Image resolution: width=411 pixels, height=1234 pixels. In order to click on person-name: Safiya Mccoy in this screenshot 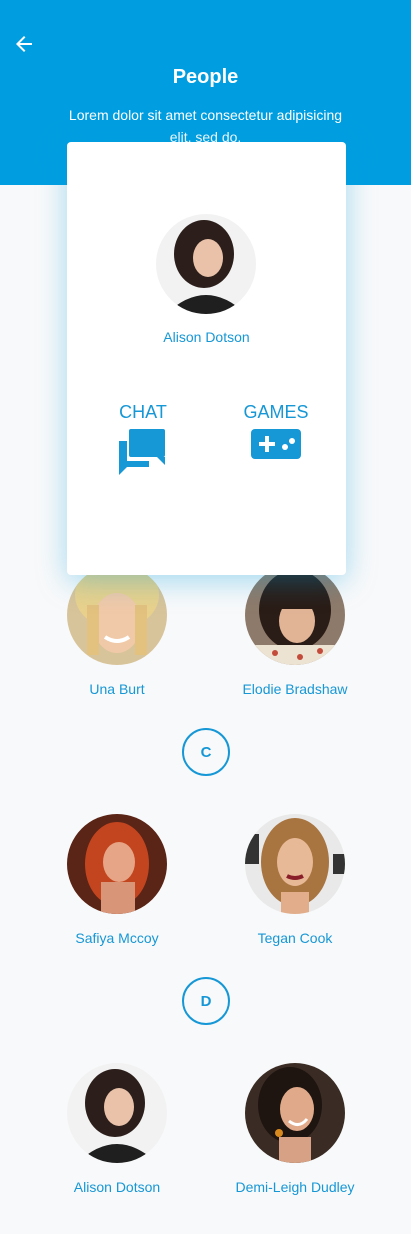, I will do `click(117, 938)`.